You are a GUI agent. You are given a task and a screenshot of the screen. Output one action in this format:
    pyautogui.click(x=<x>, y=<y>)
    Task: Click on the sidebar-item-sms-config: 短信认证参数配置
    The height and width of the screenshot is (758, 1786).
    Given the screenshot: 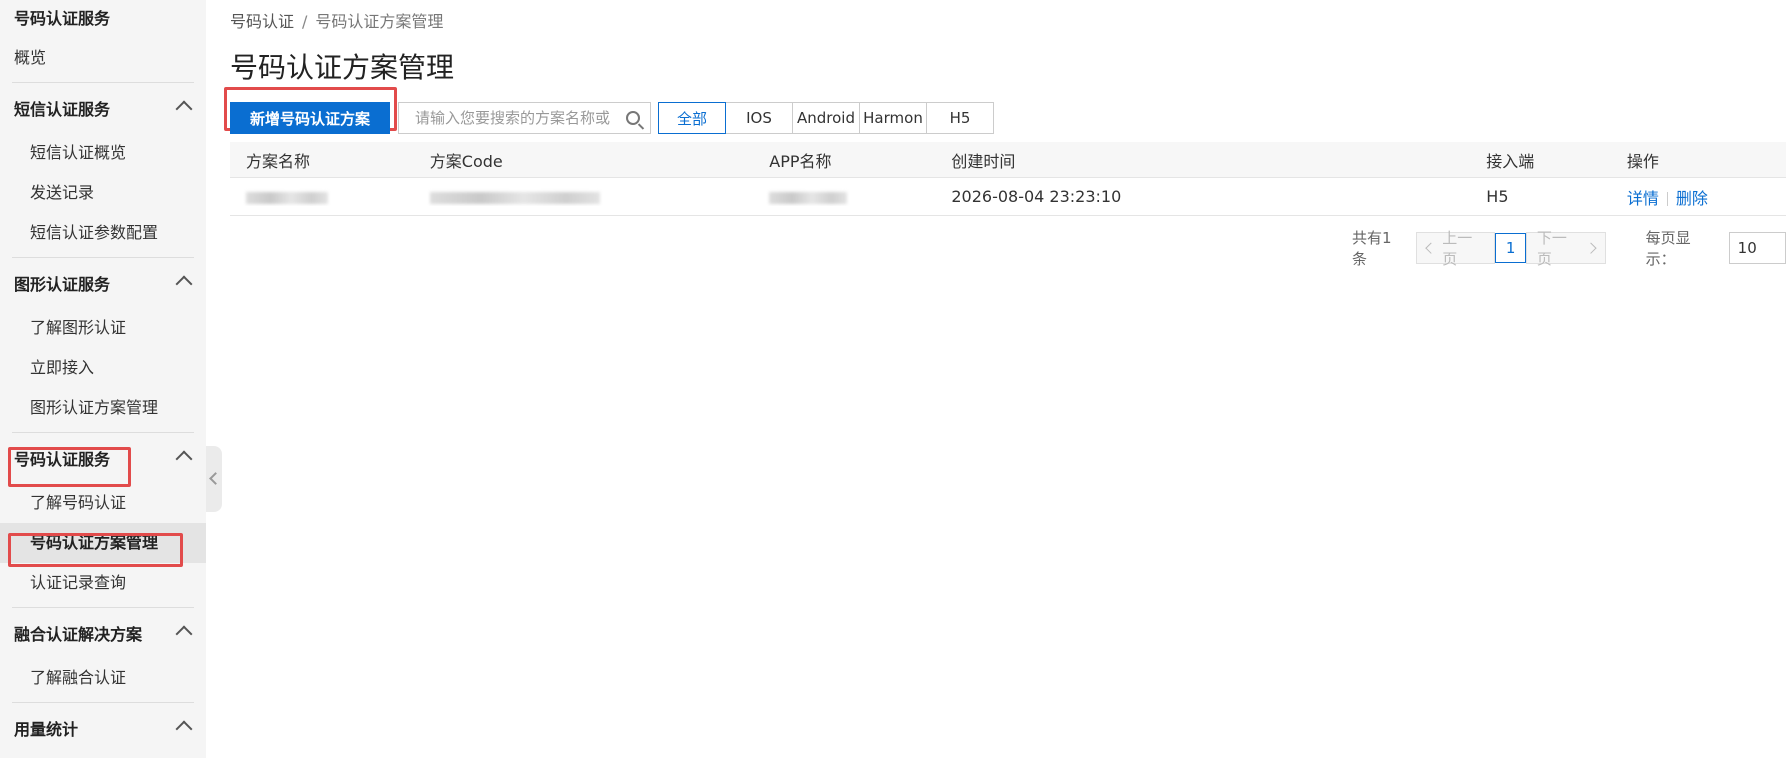 What is the action you would take?
    pyautogui.click(x=103, y=233)
    